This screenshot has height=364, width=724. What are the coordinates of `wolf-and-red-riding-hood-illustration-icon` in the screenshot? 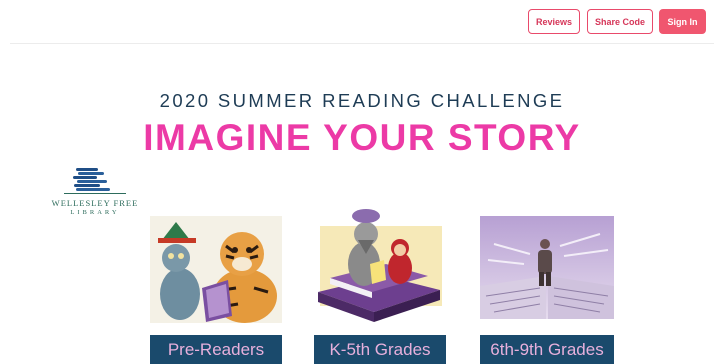 It's located at (380, 264).